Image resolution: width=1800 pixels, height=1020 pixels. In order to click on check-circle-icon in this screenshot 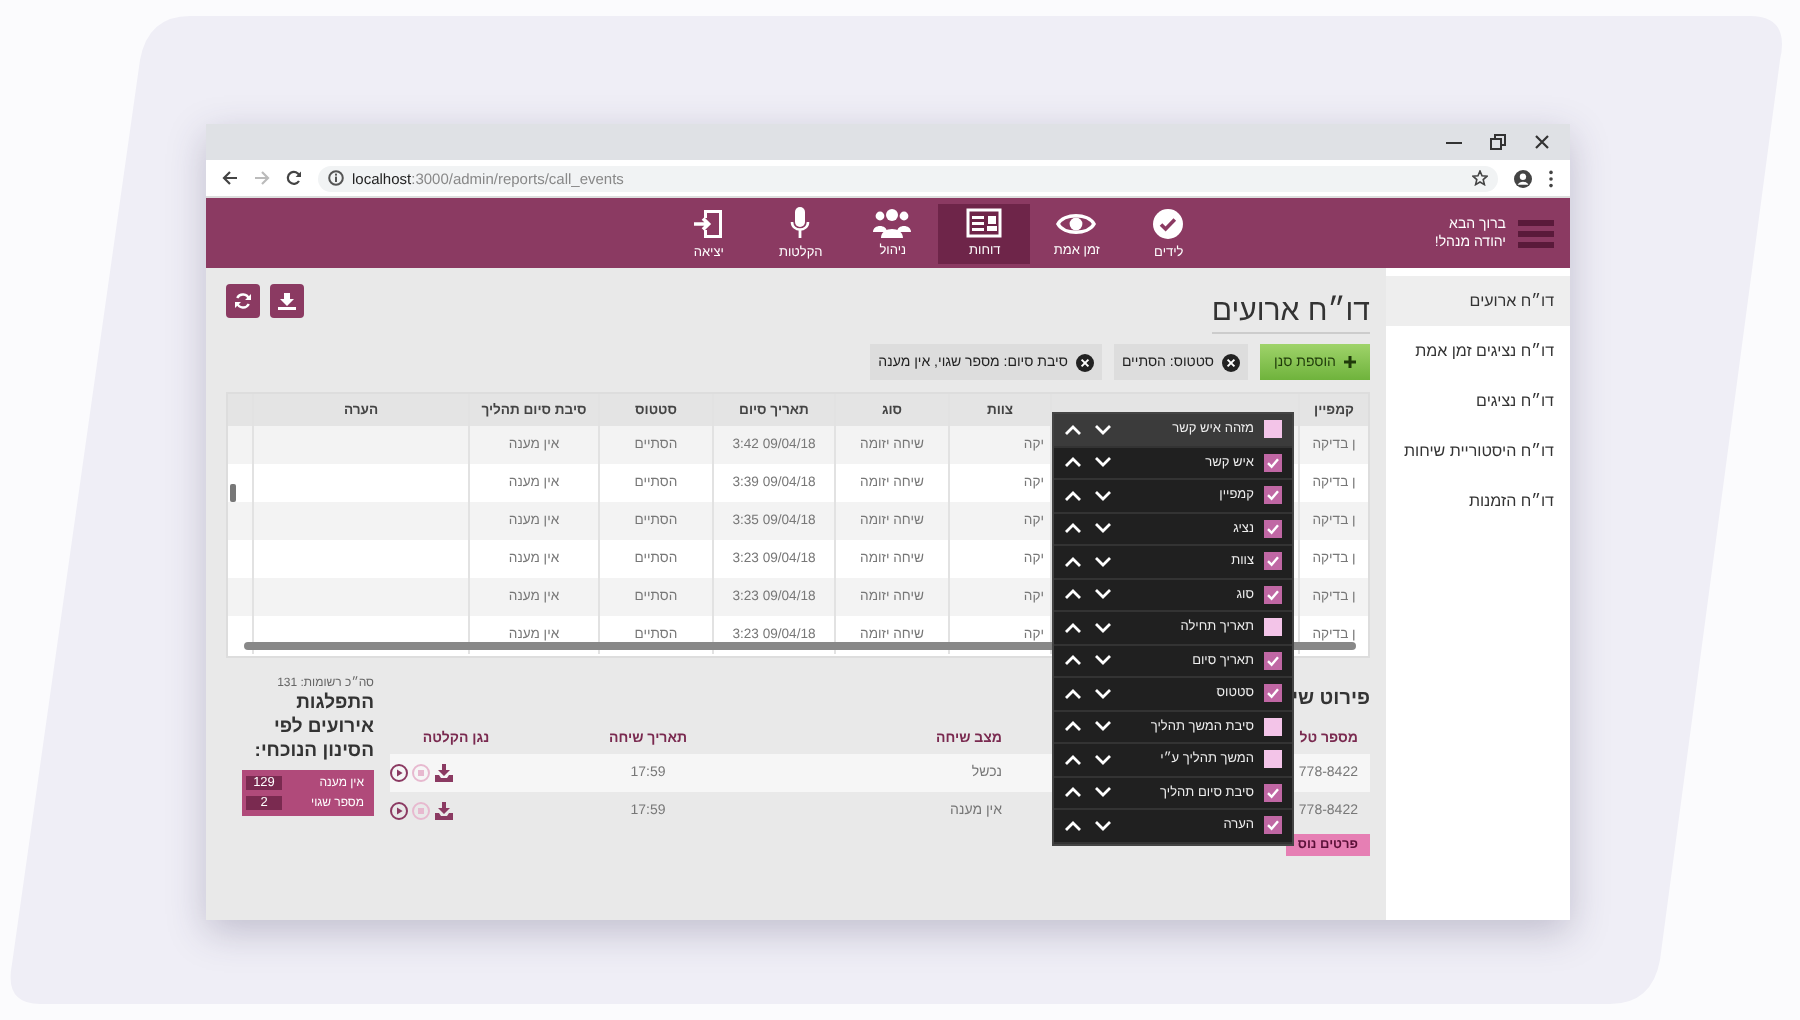, I will do `click(1168, 223)`.